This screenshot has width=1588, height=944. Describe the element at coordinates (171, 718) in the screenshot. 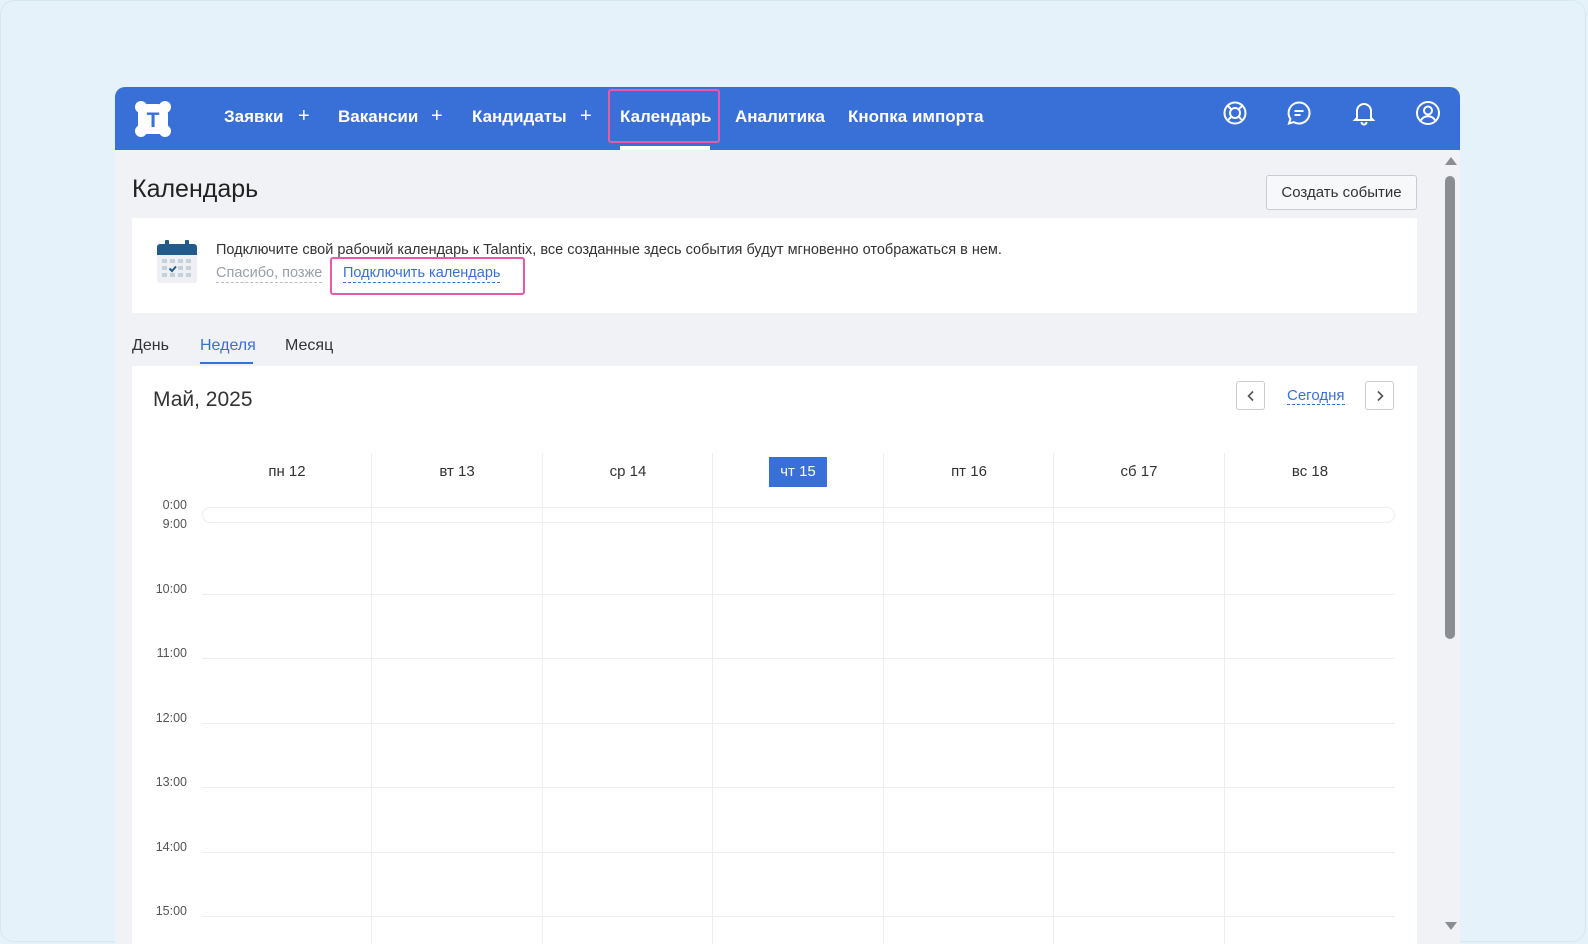

I see `time-label: 12:00` at that location.